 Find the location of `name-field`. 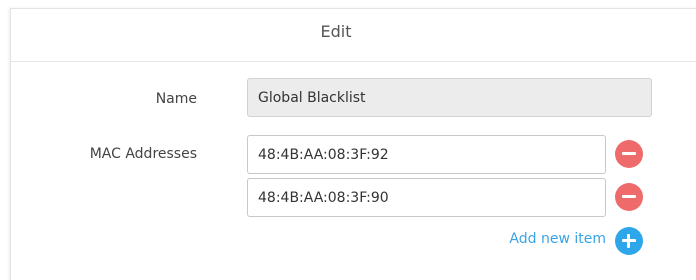

name-field is located at coordinates (449, 97).